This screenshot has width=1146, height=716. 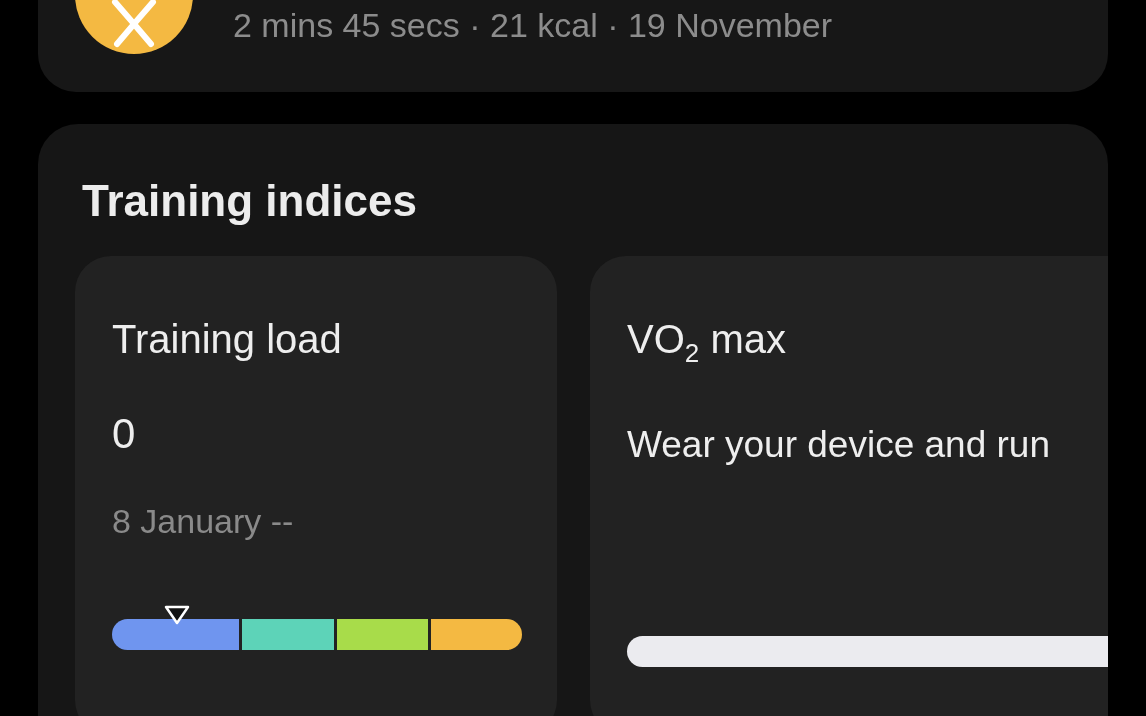 What do you see at coordinates (707, 343) in the screenshot?
I see `card-title: VO$_{2}$ max` at bounding box center [707, 343].